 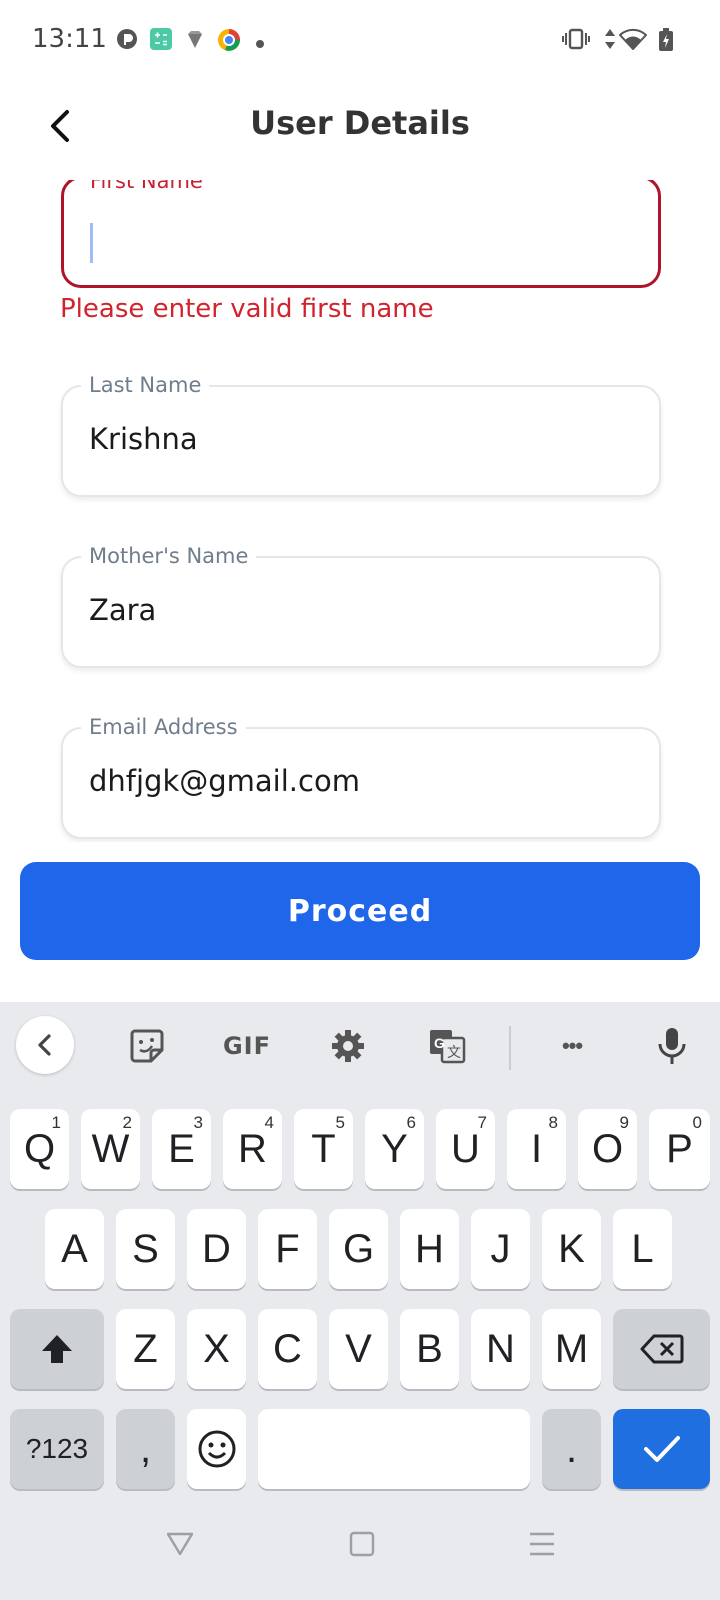 I want to click on key-t: T5, so click(x=323, y=1149).